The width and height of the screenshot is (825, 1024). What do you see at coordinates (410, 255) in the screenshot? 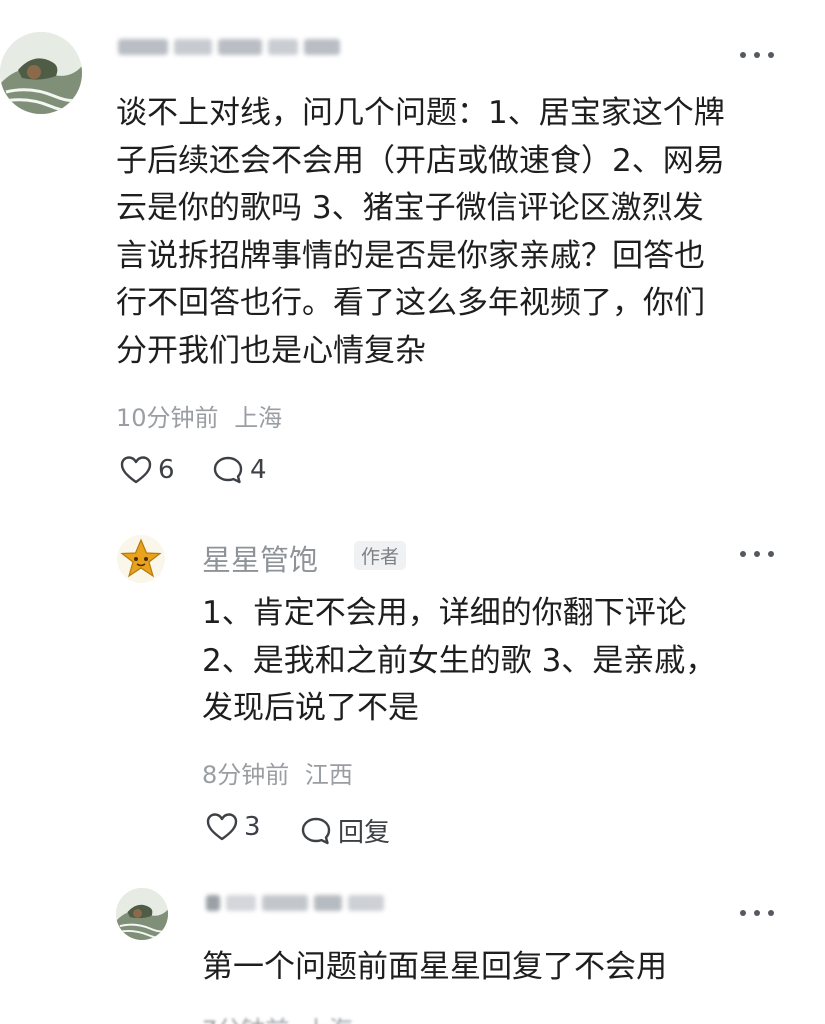
I see `comment-text-line: 言说拆招牌事情的是否是你家亲戚？回答也` at bounding box center [410, 255].